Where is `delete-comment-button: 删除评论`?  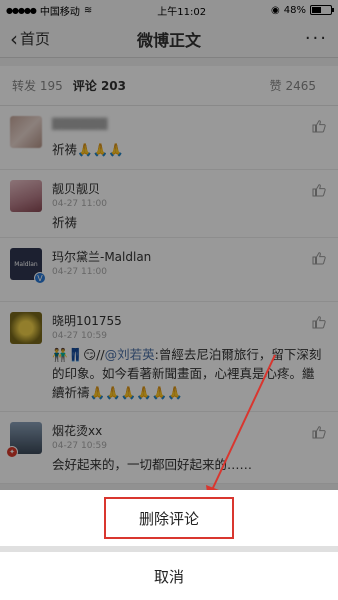 delete-comment-button: 删除评论 is located at coordinates (169, 518).